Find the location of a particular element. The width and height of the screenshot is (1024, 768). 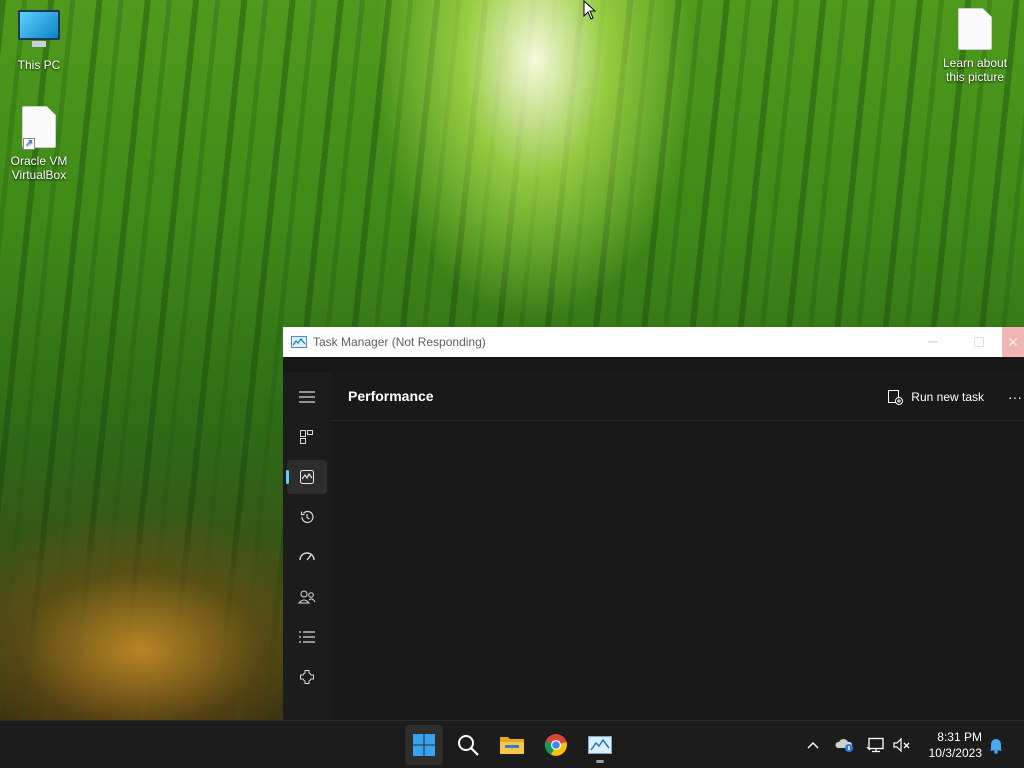

history-icon is located at coordinates (307, 517).